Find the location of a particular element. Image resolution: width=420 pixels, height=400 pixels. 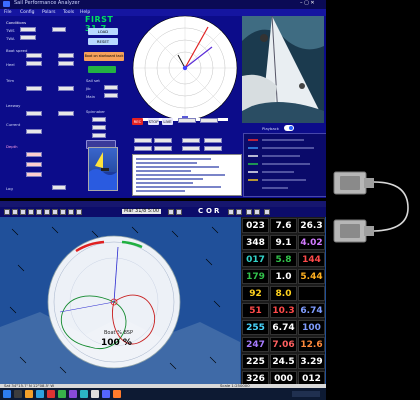

load-button: LOAD is located at coordinates (103, 31).